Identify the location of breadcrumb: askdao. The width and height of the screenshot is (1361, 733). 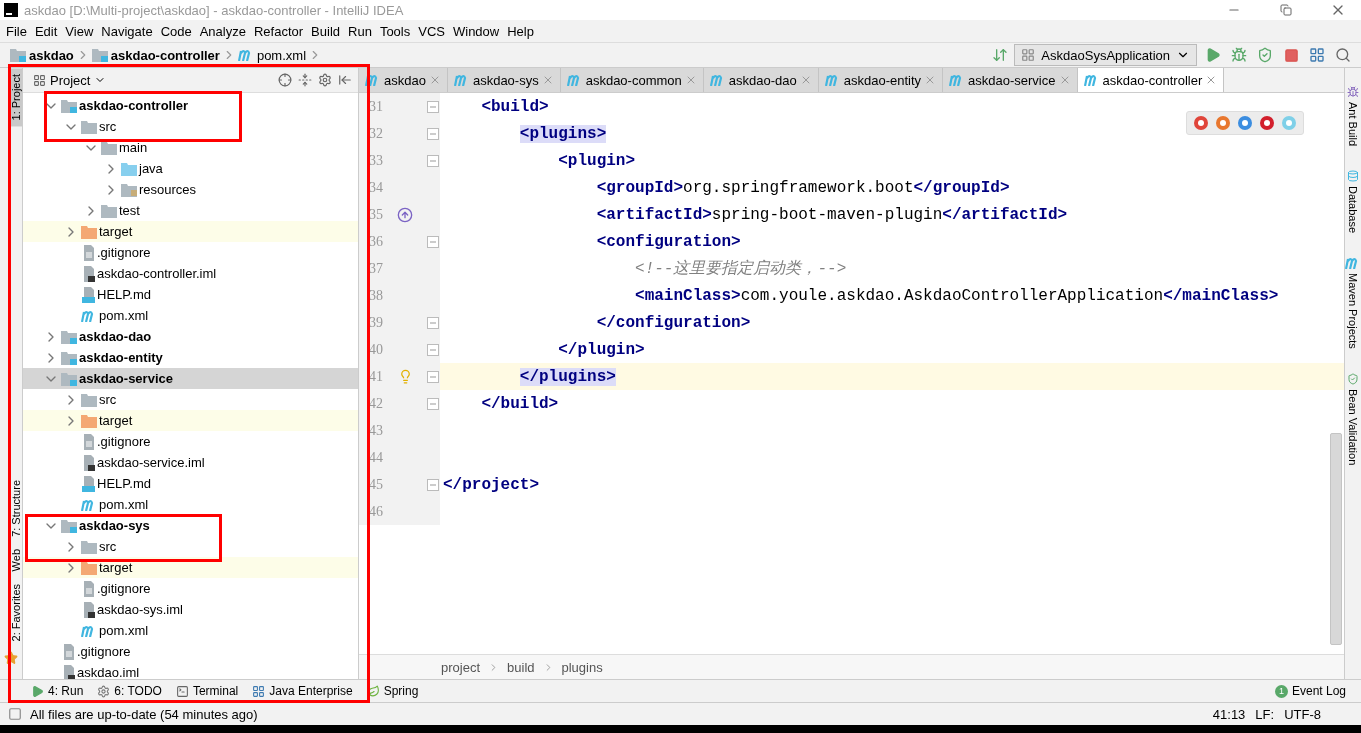
(42, 55).